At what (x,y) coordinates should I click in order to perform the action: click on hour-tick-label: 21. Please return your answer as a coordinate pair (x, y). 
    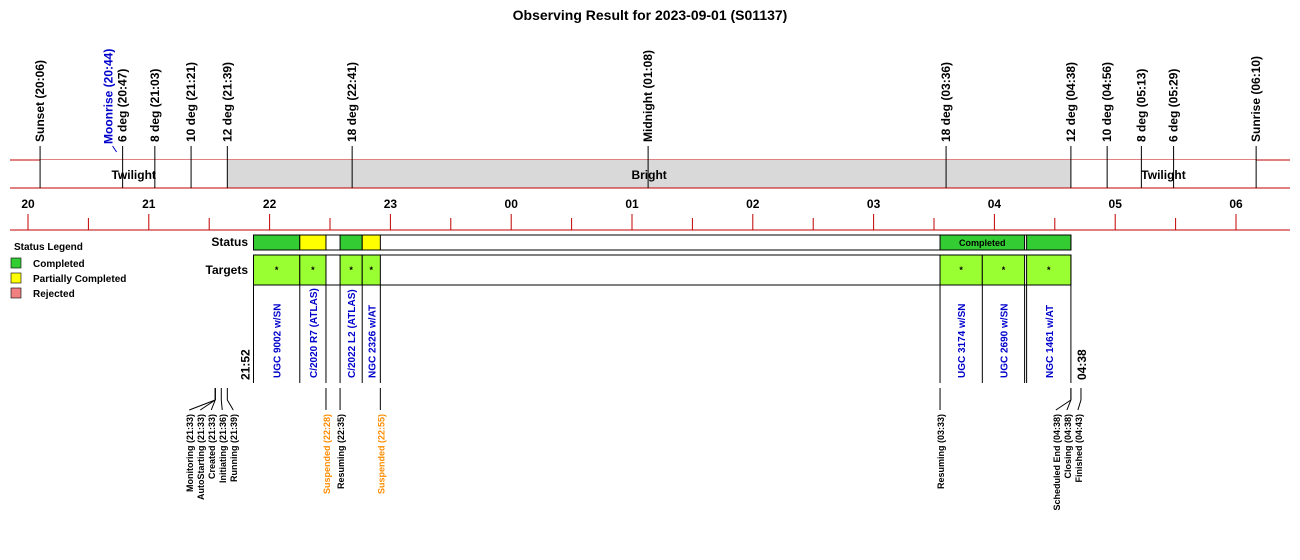
    Looking at the image, I should click on (149, 204).